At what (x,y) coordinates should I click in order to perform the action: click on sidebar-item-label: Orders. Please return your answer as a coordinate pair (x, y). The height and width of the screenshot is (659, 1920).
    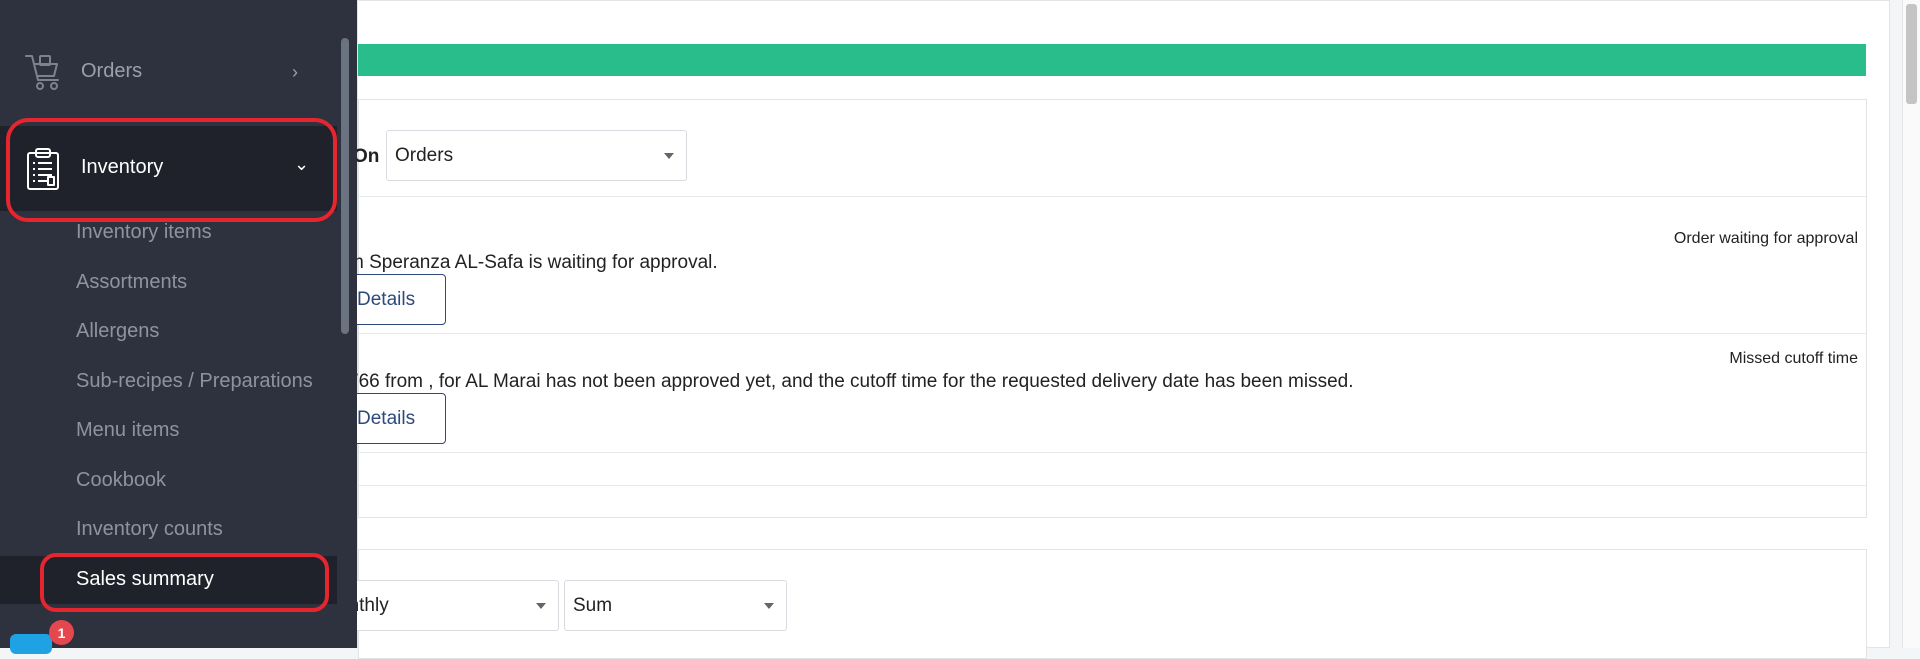
    Looking at the image, I should click on (112, 71).